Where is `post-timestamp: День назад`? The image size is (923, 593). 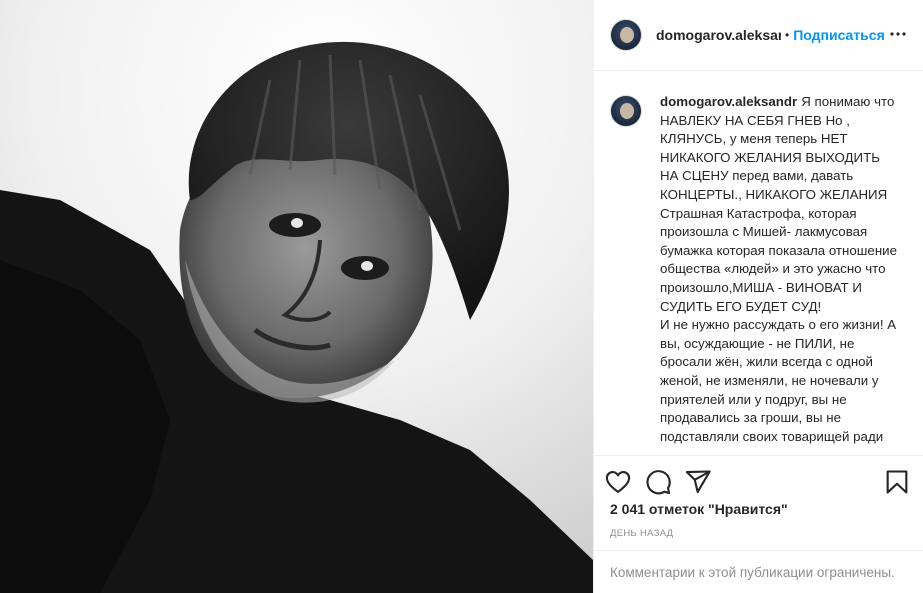 post-timestamp: День назад is located at coordinates (641, 533).